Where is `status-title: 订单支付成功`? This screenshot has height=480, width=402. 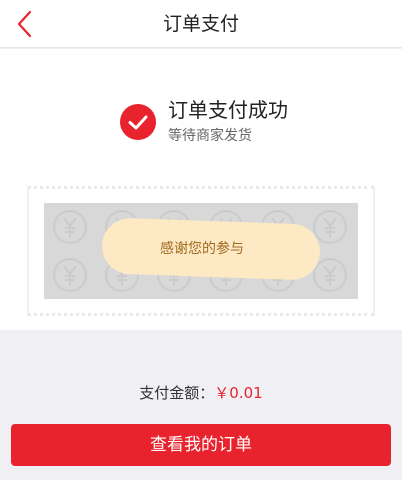
status-title: 订单支付成功 is located at coordinates (228, 110).